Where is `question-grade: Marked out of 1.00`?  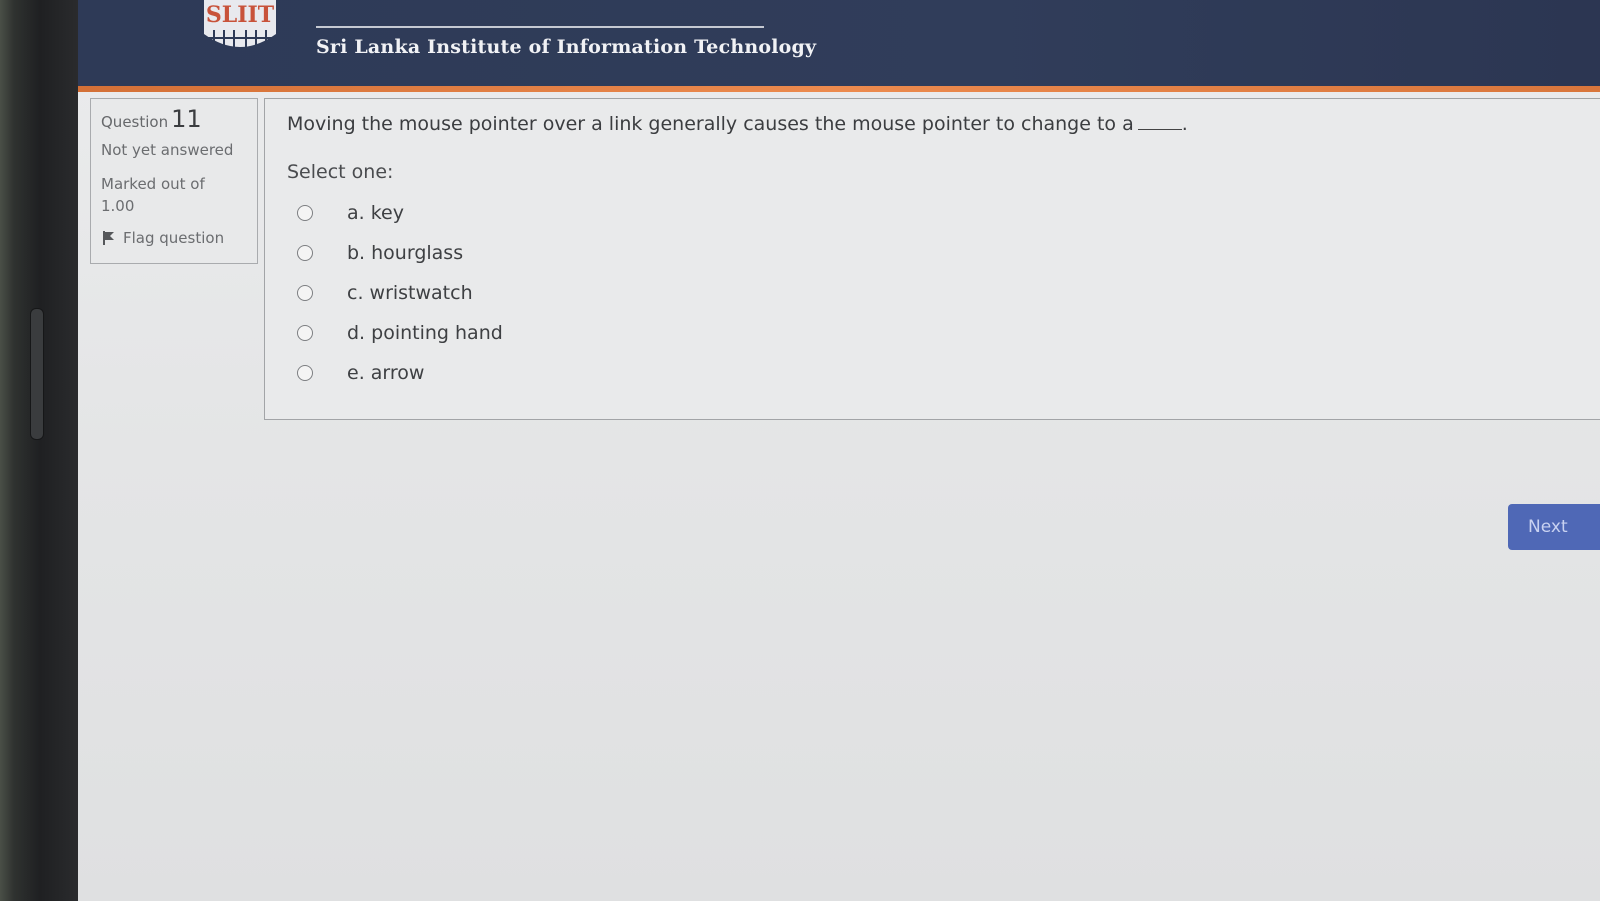
question-grade: Marked out of 1.00 is located at coordinates (153, 195).